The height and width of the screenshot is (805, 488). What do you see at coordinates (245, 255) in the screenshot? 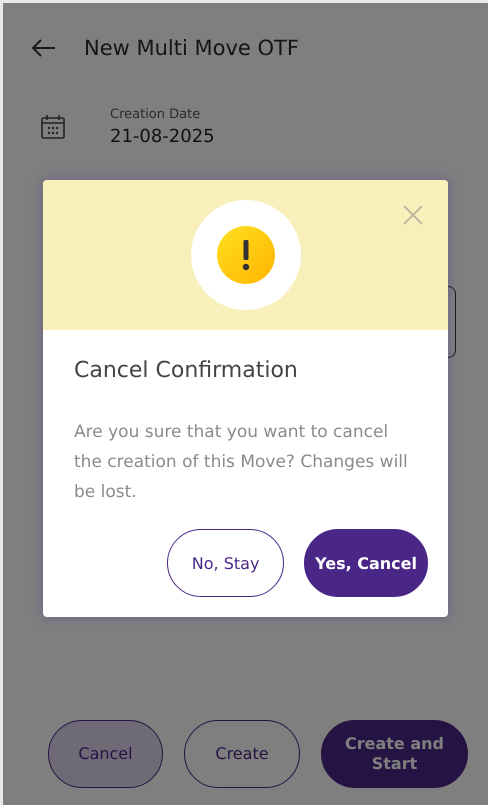
I see `warning-icon` at bounding box center [245, 255].